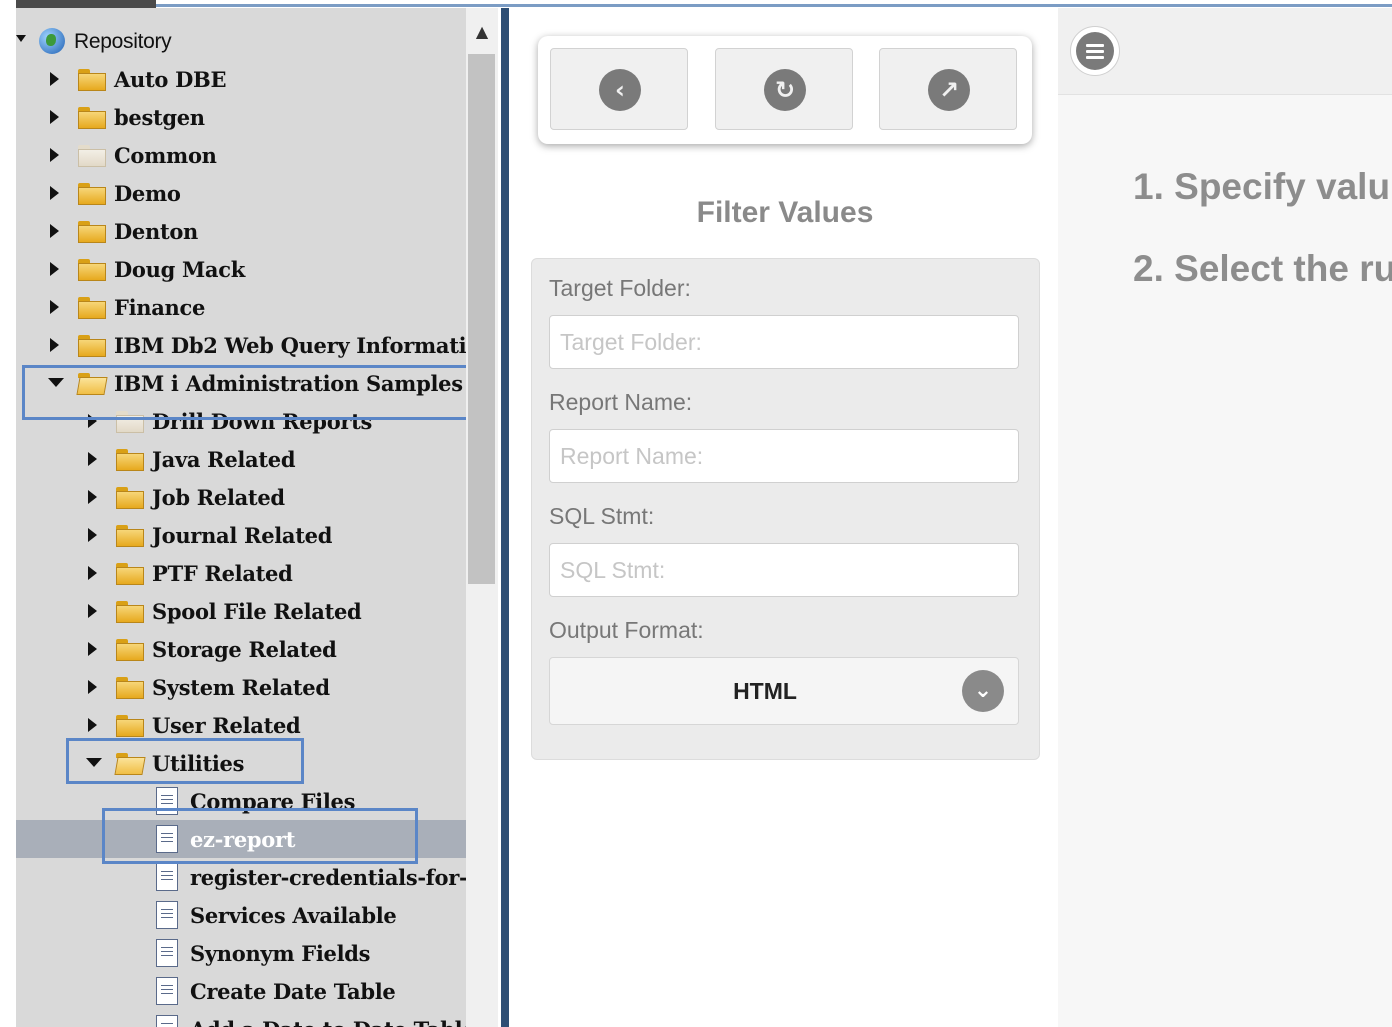 The height and width of the screenshot is (1027, 1392). I want to click on tree-item-label: ez-report, so click(243, 839).